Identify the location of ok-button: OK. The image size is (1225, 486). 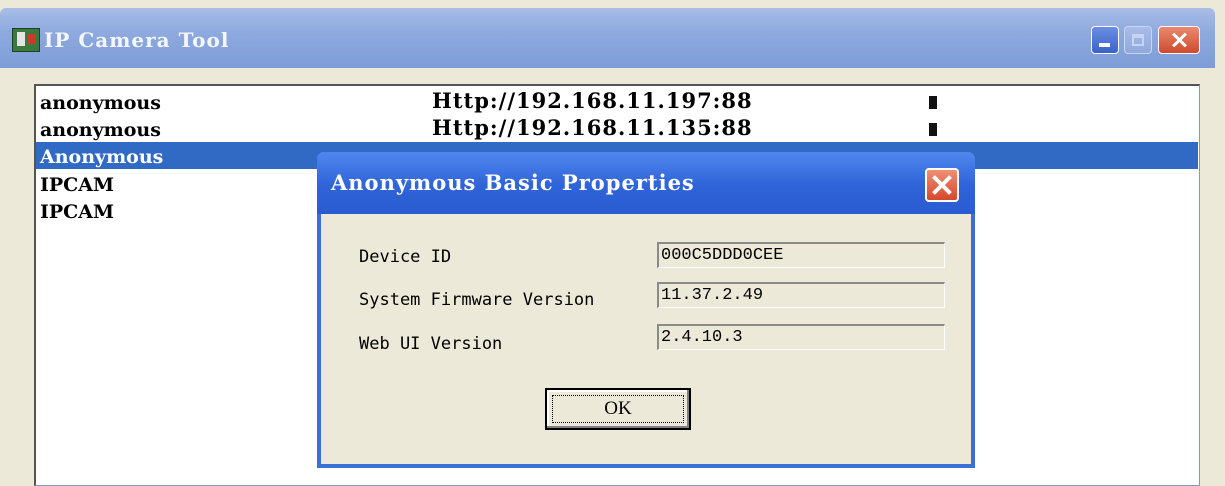
(618, 409).